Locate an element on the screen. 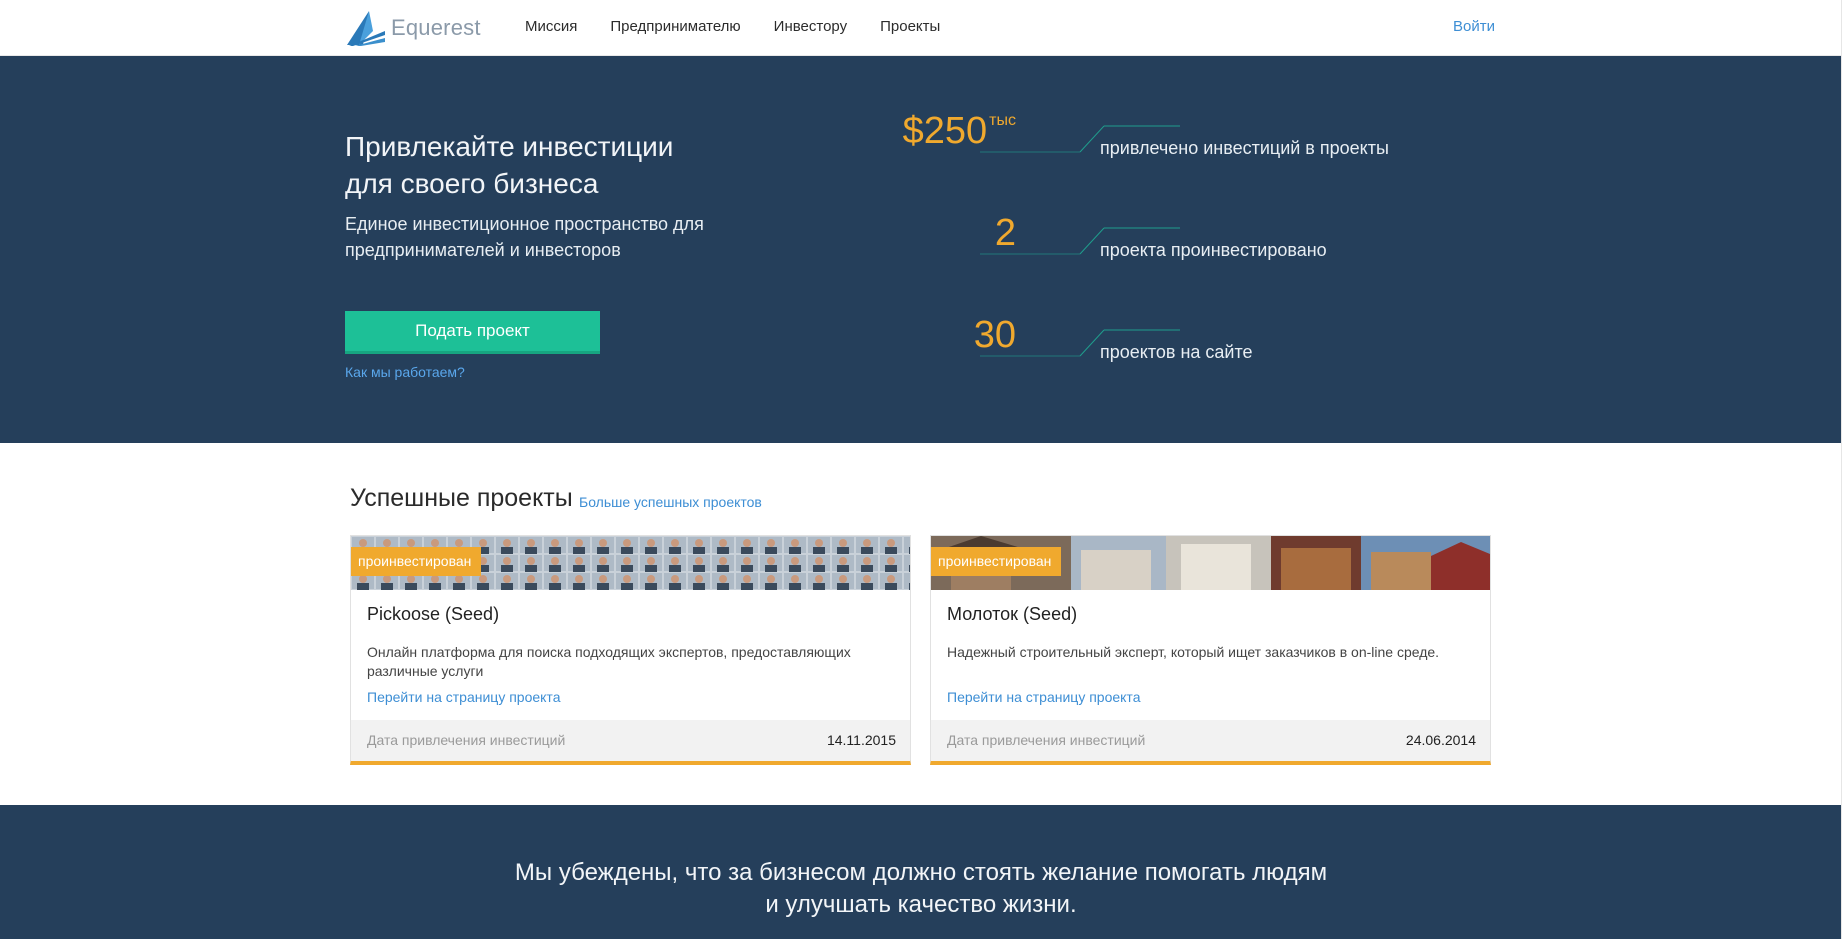  nav-item-entrepreneur: Предпринимателю is located at coordinates (675, 26).